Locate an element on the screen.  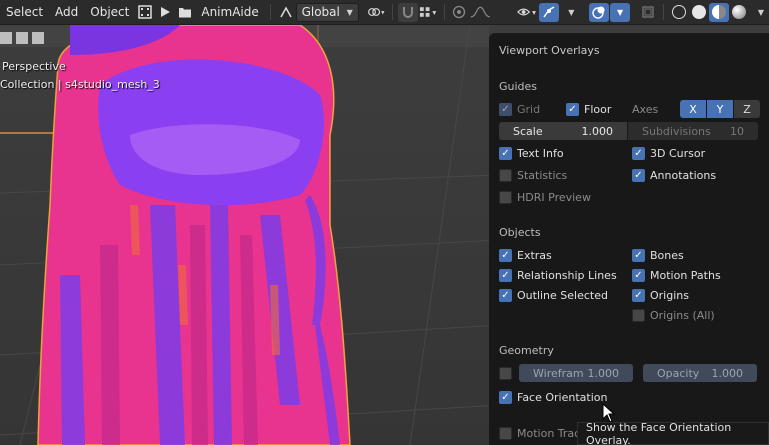
shading-dropdown-icon: ▼ is located at coordinates (759, 12).